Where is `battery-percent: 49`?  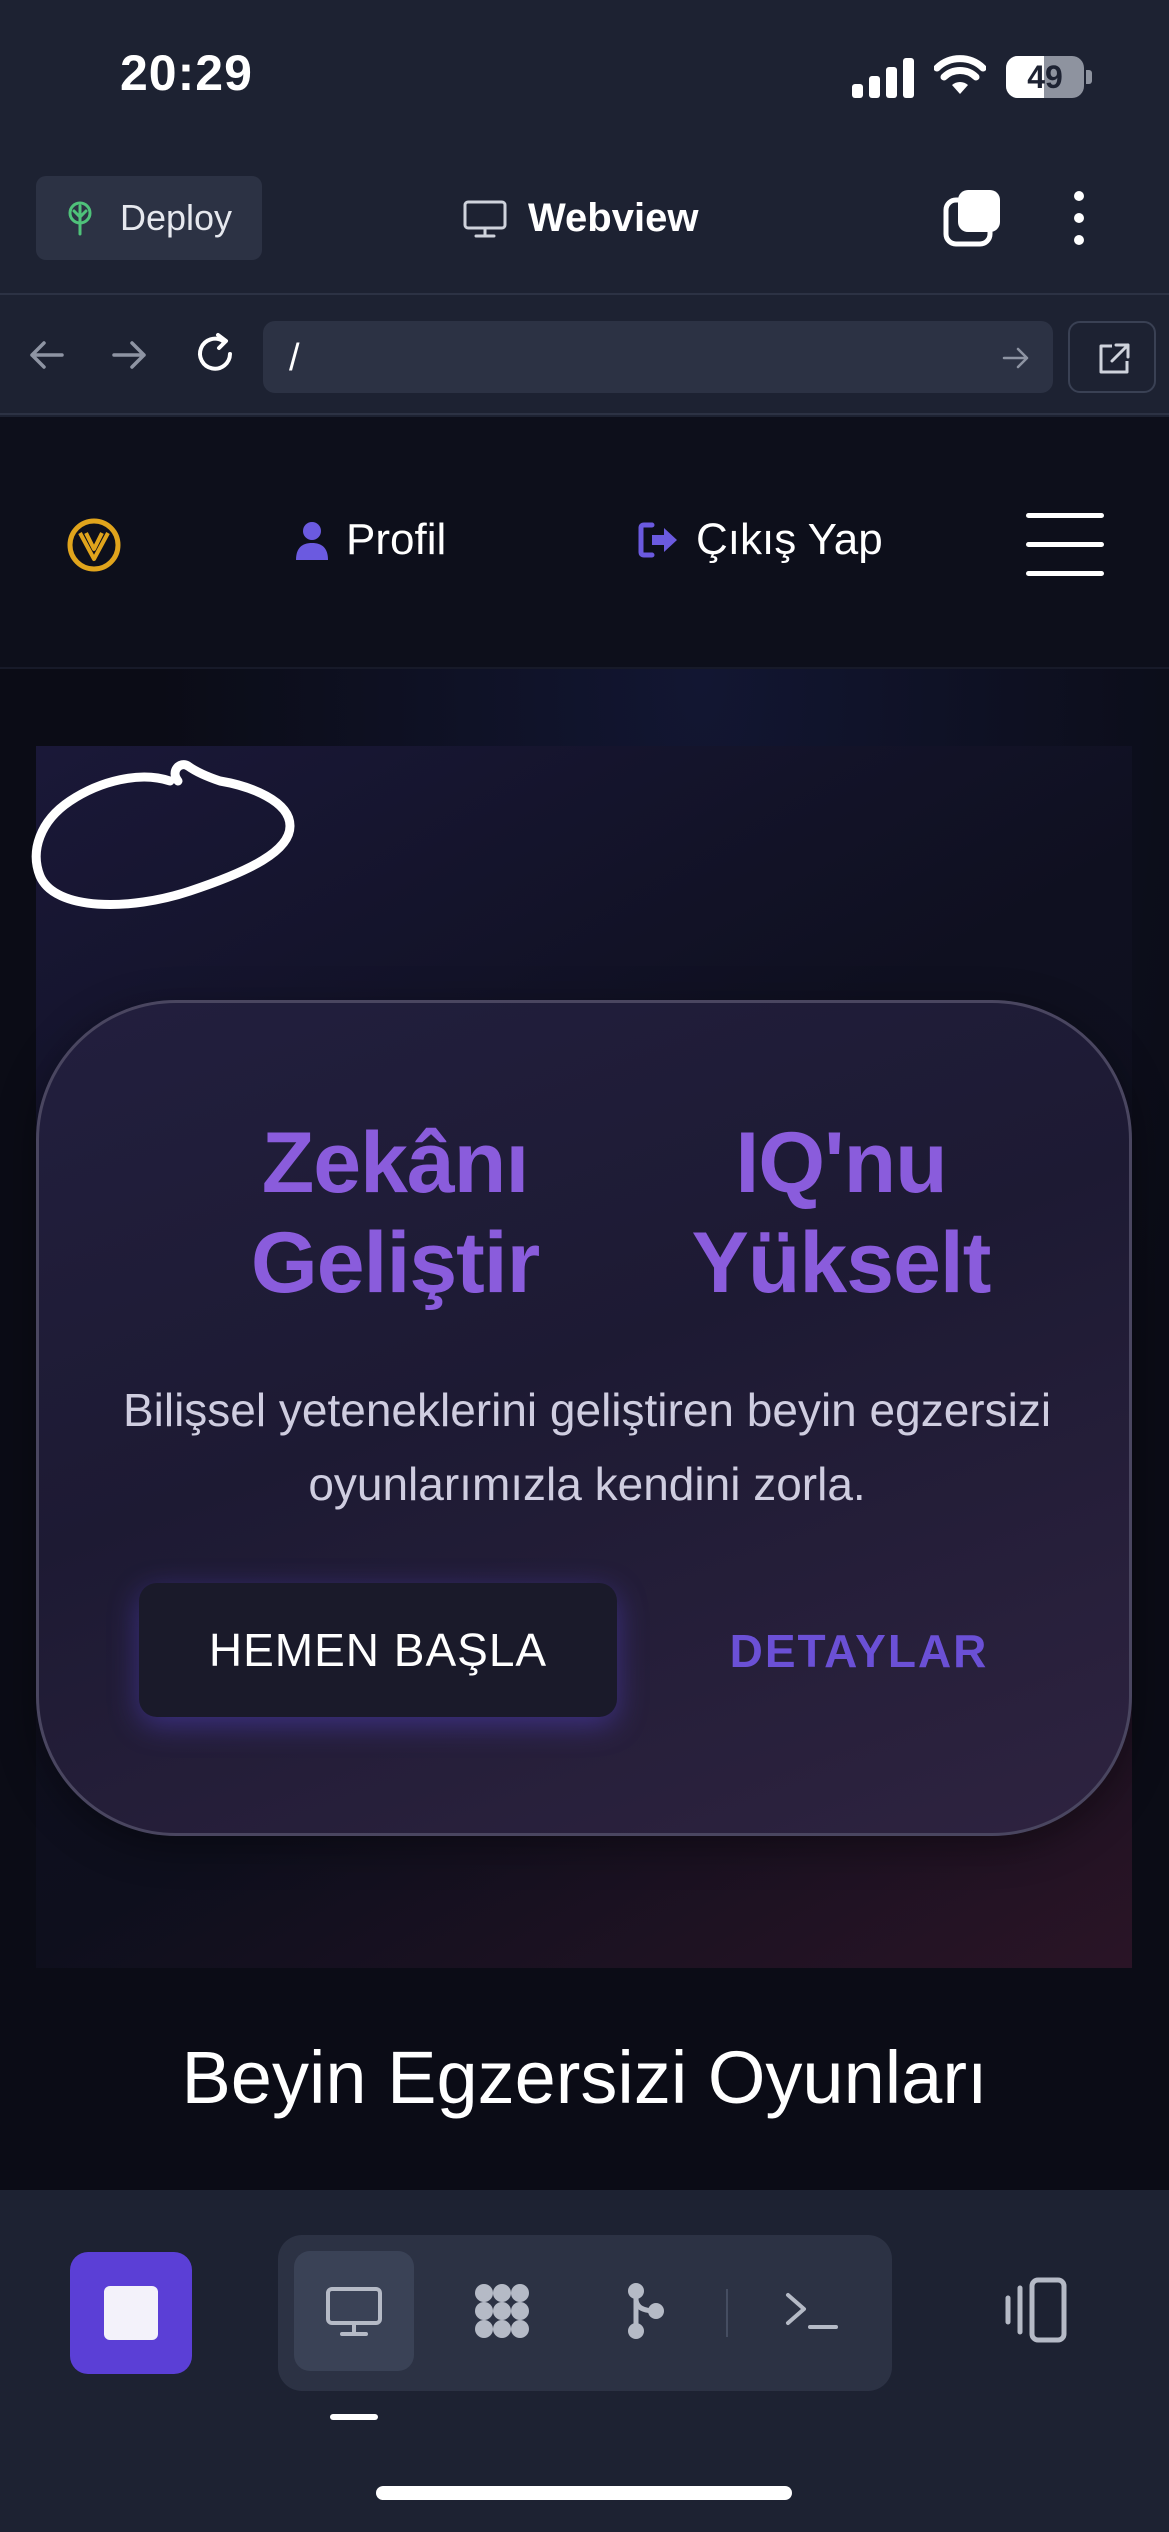 battery-percent: 49 is located at coordinates (1045, 77).